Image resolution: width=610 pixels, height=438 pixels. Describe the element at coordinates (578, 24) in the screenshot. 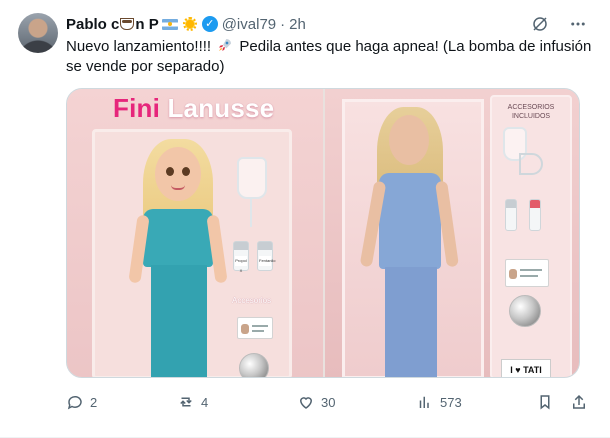

I see `more-options-icon` at that location.